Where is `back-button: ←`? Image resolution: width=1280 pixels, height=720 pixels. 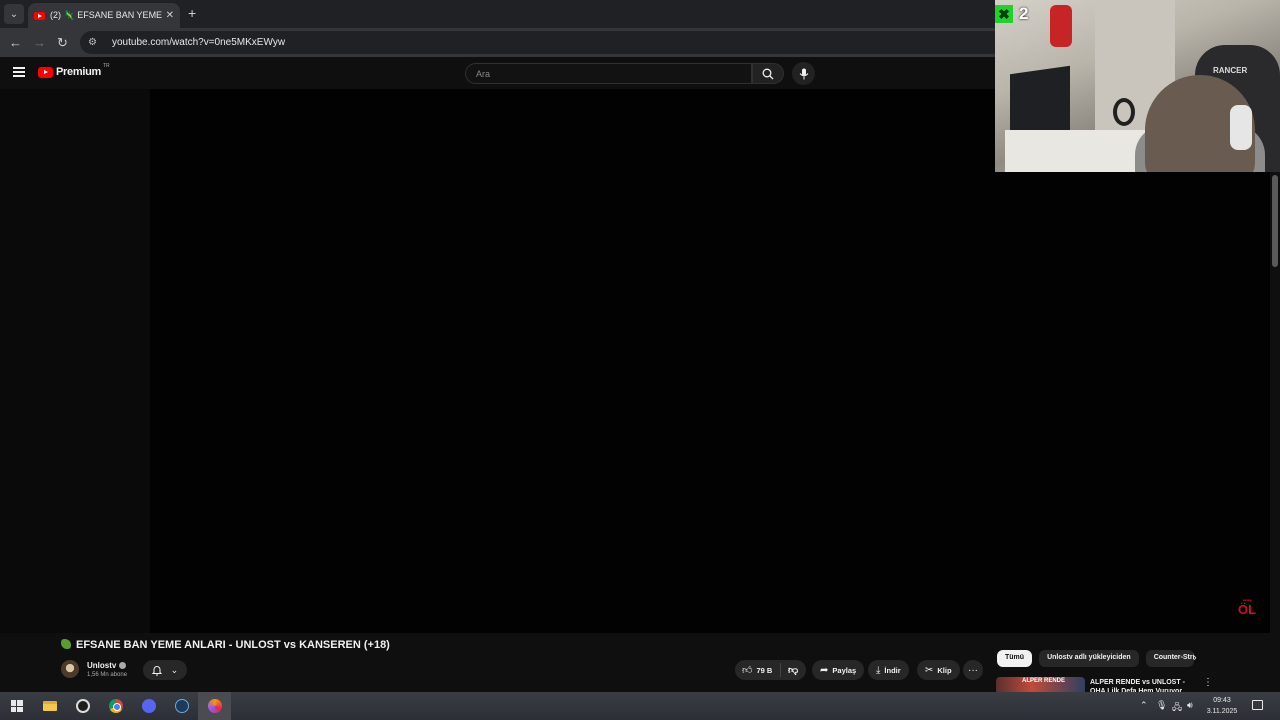 back-button: ← is located at coordinates (15, 42).